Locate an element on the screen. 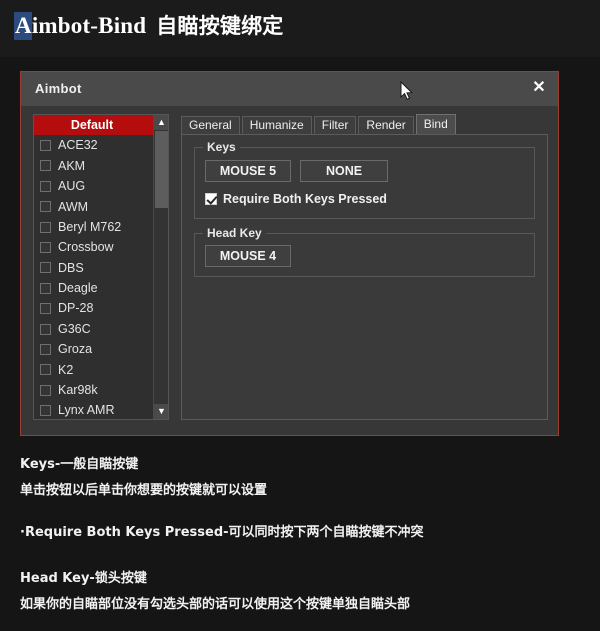 The image size is (600, 631). tab-strip: General Humanize Filter Render Bind is located at coordinates (318, 124).